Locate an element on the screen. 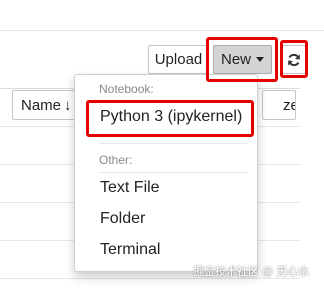 The height and width of the screenshot is (288, 324). menu-item-text-file: Text File is located at coordinates (130, 188).